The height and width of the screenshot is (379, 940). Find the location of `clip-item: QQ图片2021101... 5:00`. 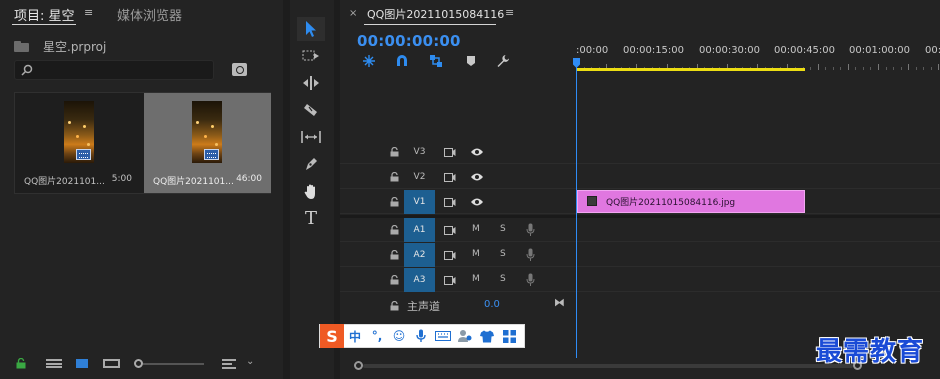

clip-item: QQ图片2021101... 5:00 is located at coordinates (79, 143).